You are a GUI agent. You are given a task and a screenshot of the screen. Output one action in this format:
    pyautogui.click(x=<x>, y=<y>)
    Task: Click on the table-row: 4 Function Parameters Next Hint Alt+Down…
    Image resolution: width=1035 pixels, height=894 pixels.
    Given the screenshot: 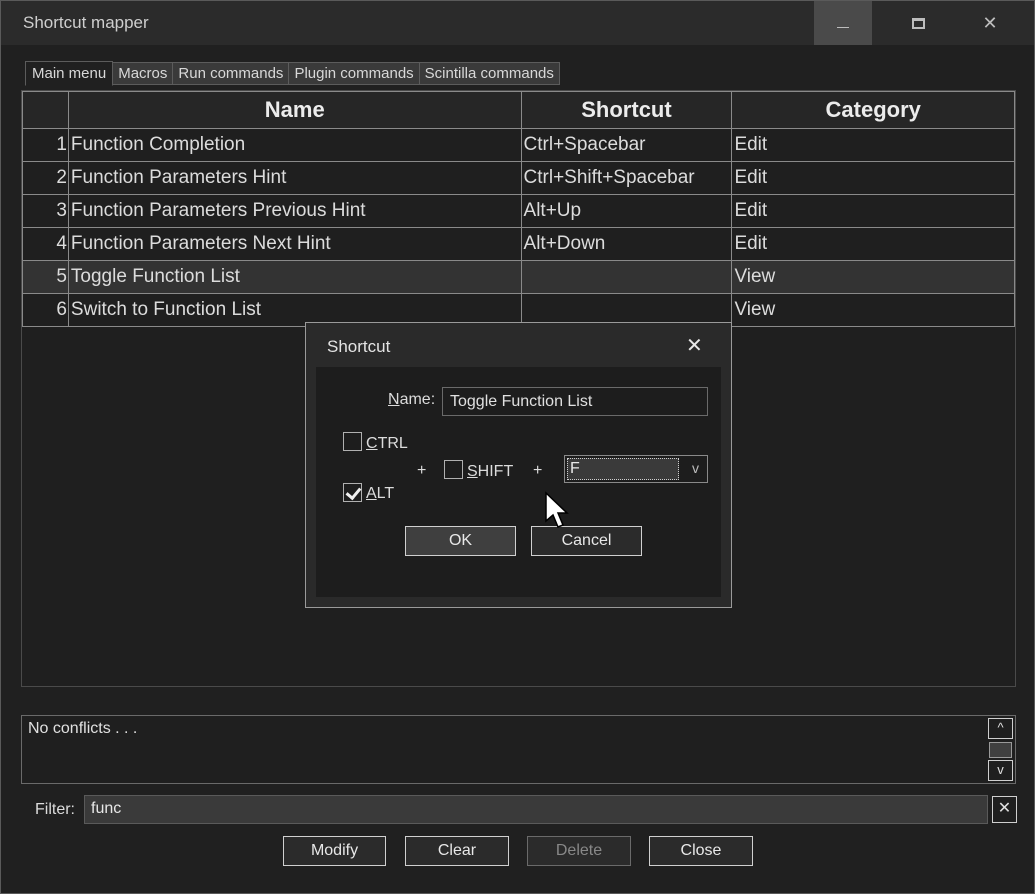 What is the action you would take?
    pyautogui.click(x=518, y=244)
    